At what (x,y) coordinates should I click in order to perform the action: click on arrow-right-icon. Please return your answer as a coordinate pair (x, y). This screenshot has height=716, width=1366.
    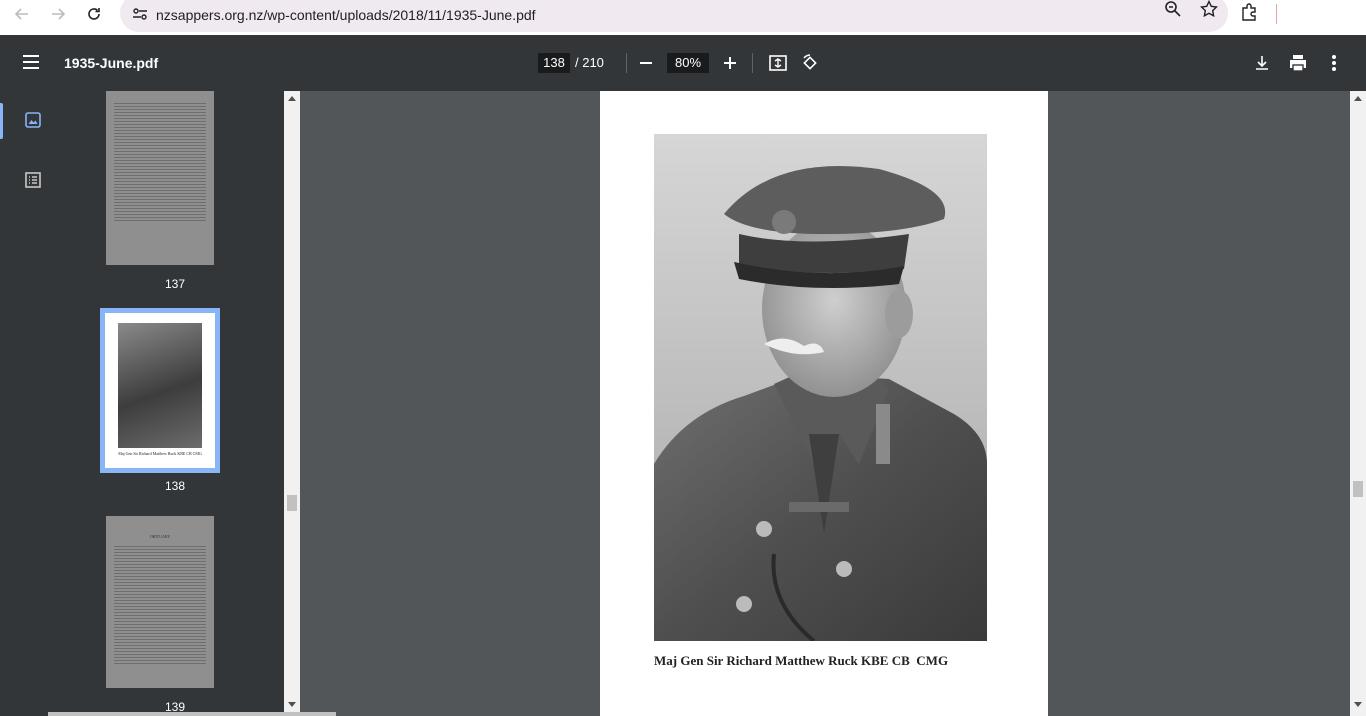
    Looking at the image, I should click on (59, 14).